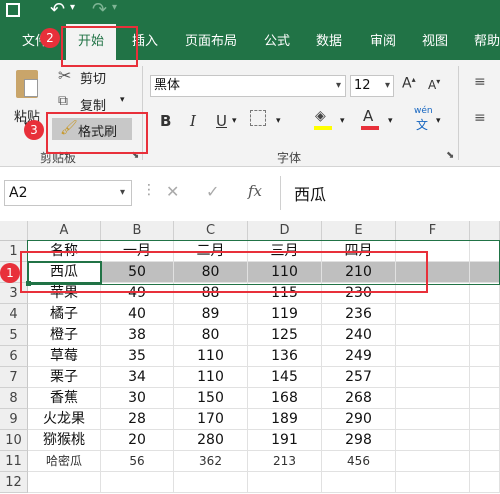  Describe the element at coordinates (390, 121) in the screenshot. I see `font-color-dropdown-icon: ▾` at that location.